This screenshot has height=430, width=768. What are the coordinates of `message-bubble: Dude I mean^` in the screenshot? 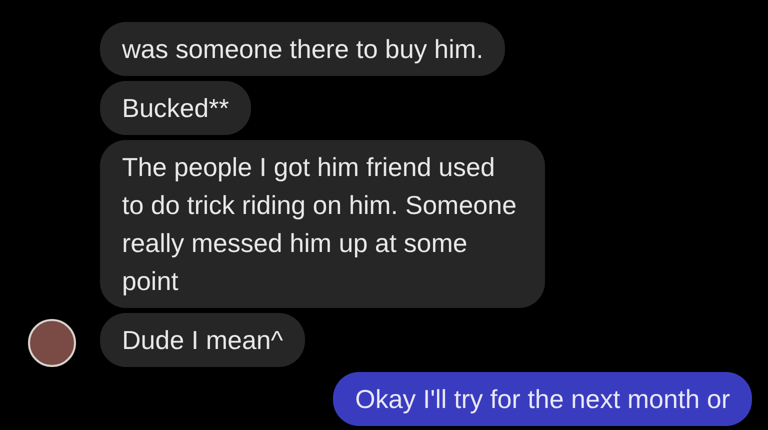 It's located at (203, 340).